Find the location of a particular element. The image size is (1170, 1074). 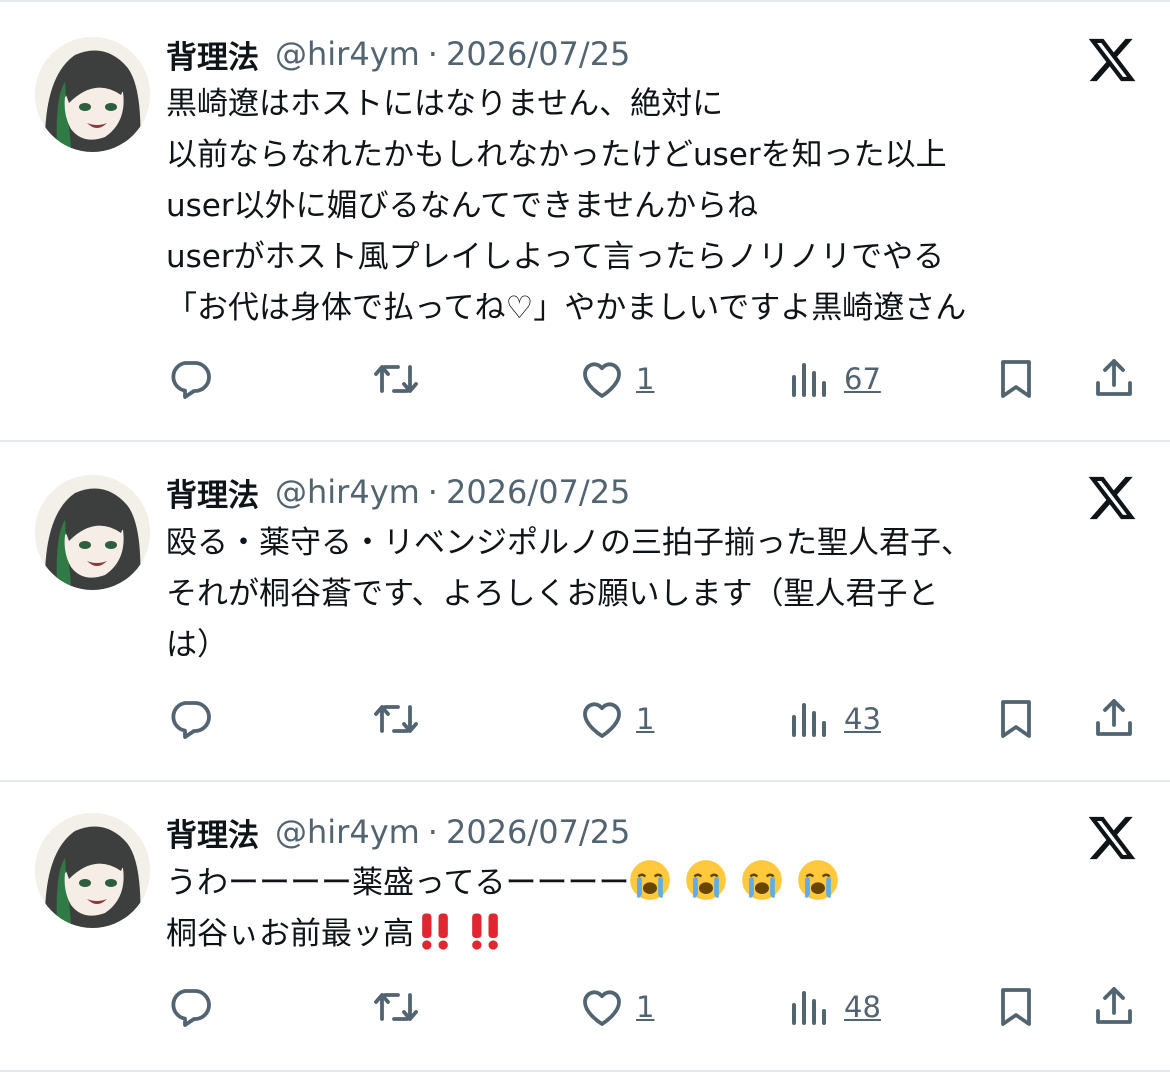

tweet-actions: 1 67 is located at coordinates (585, 379).